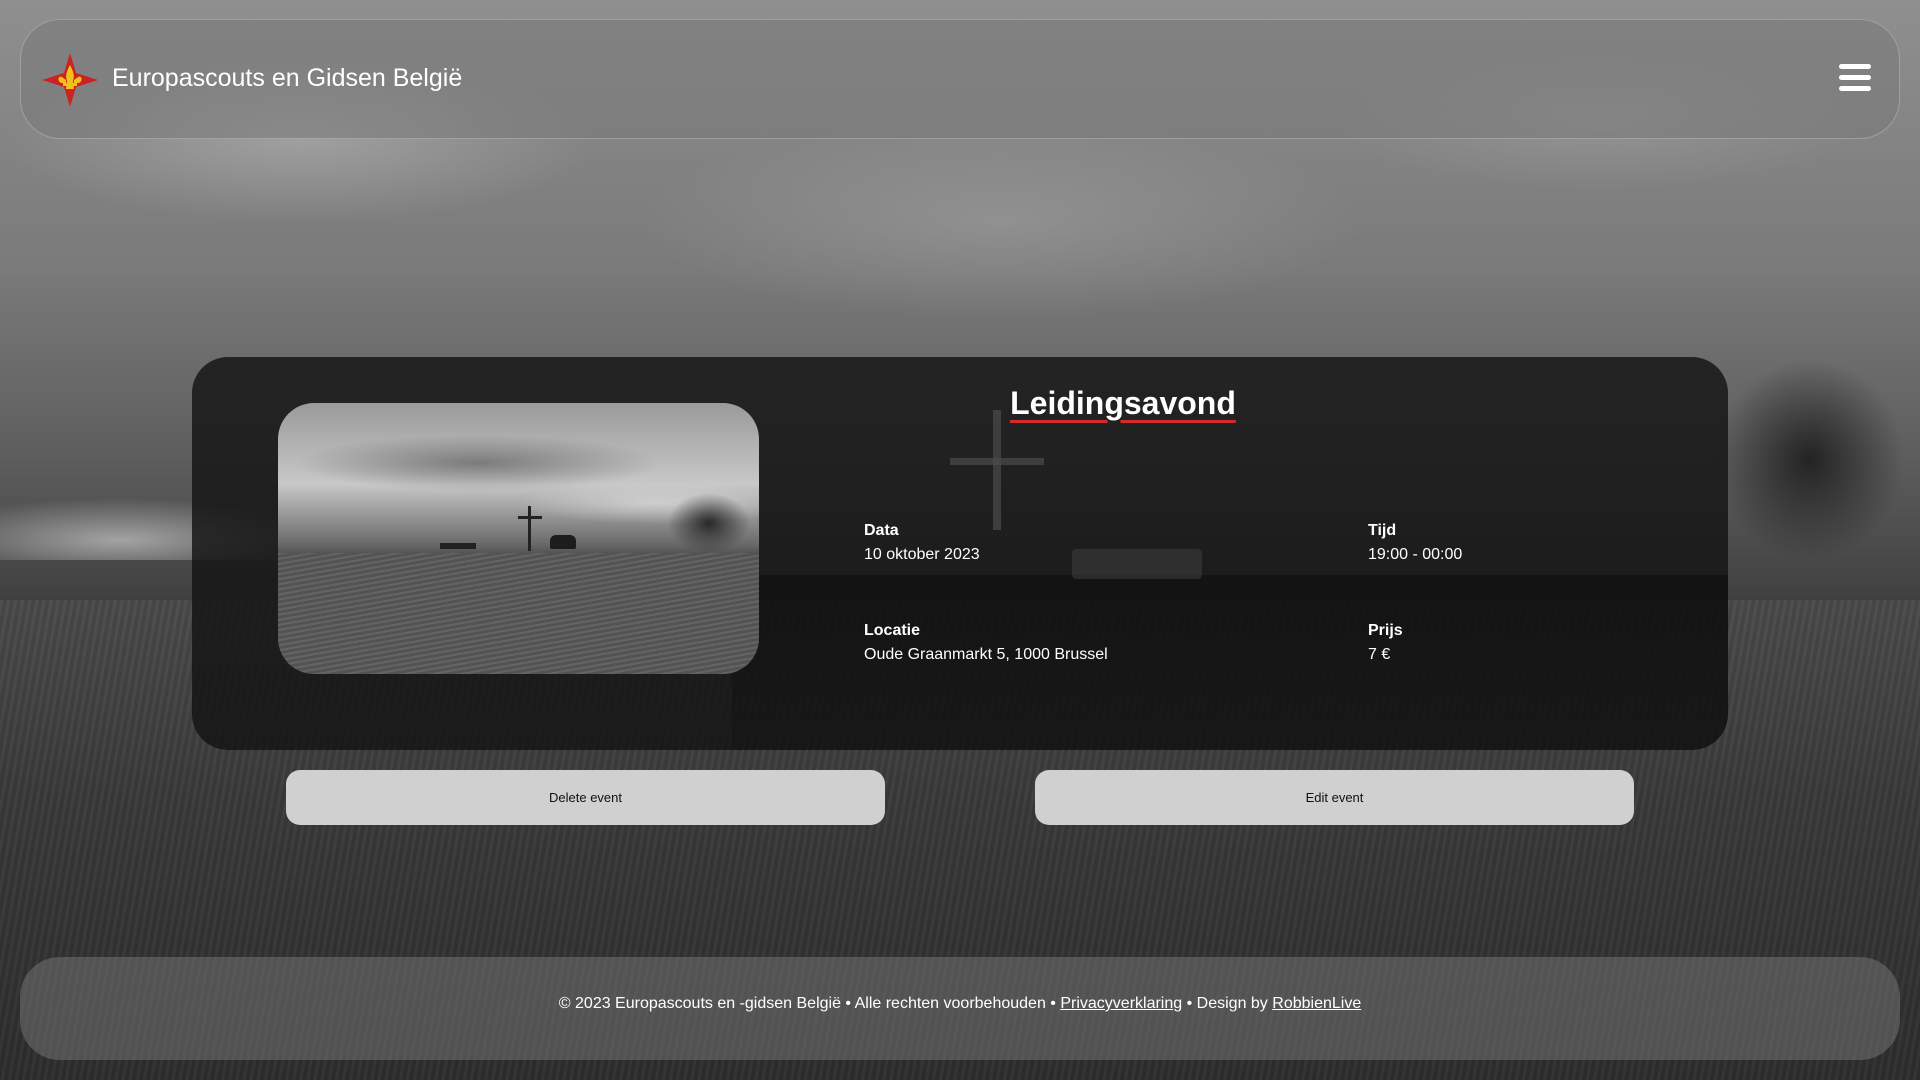 This screenshot has width=1920, height=1080. Describe the element at coordinates (1385, 630) in the screenshot. I see `price-label: Prijs` at that location.